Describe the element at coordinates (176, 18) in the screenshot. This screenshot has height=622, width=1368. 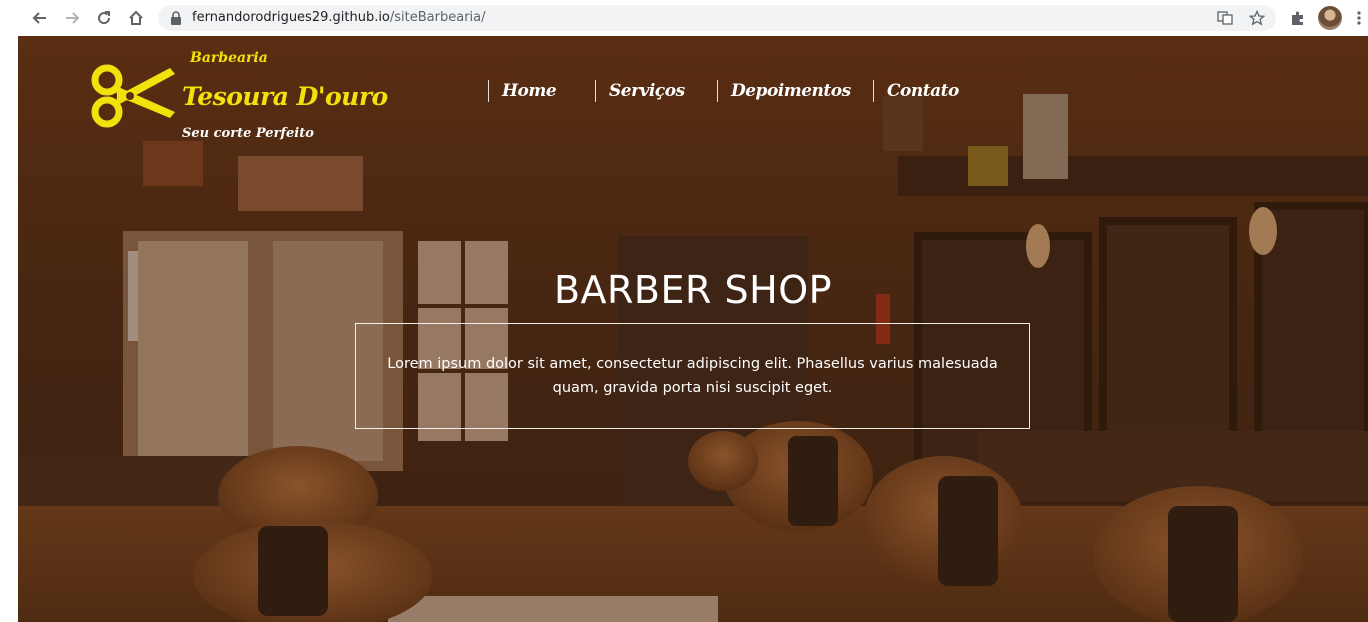
I see `lock-icon` at that location.